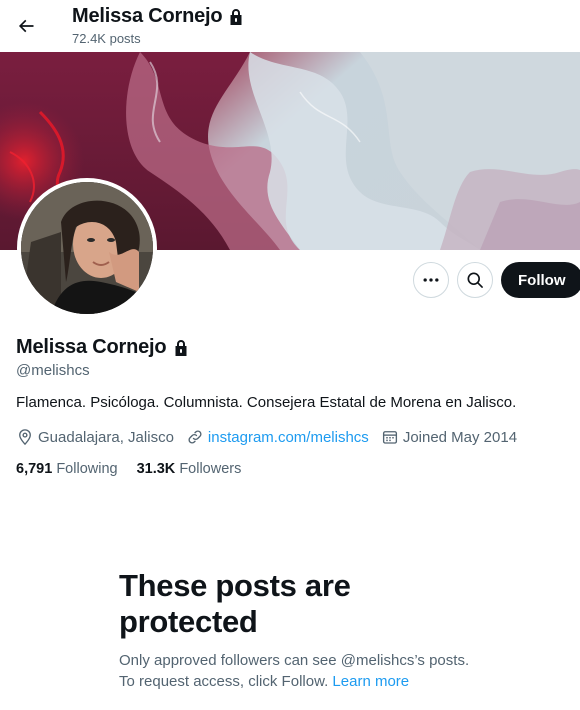  What do you see at coordinates (235, 603) in the screenshot?
I see `protected-title: These posts are protected` at bounding box center [235, 603].